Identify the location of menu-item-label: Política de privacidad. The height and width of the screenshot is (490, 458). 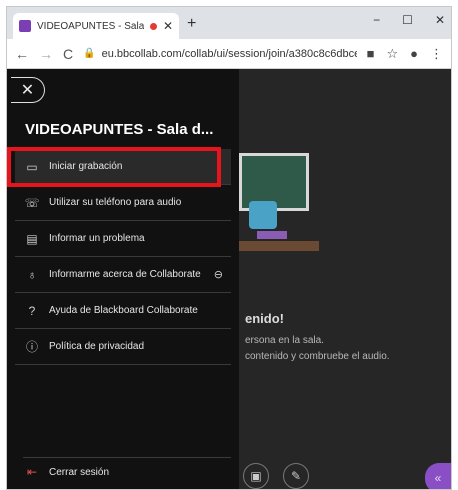
(97, 346).